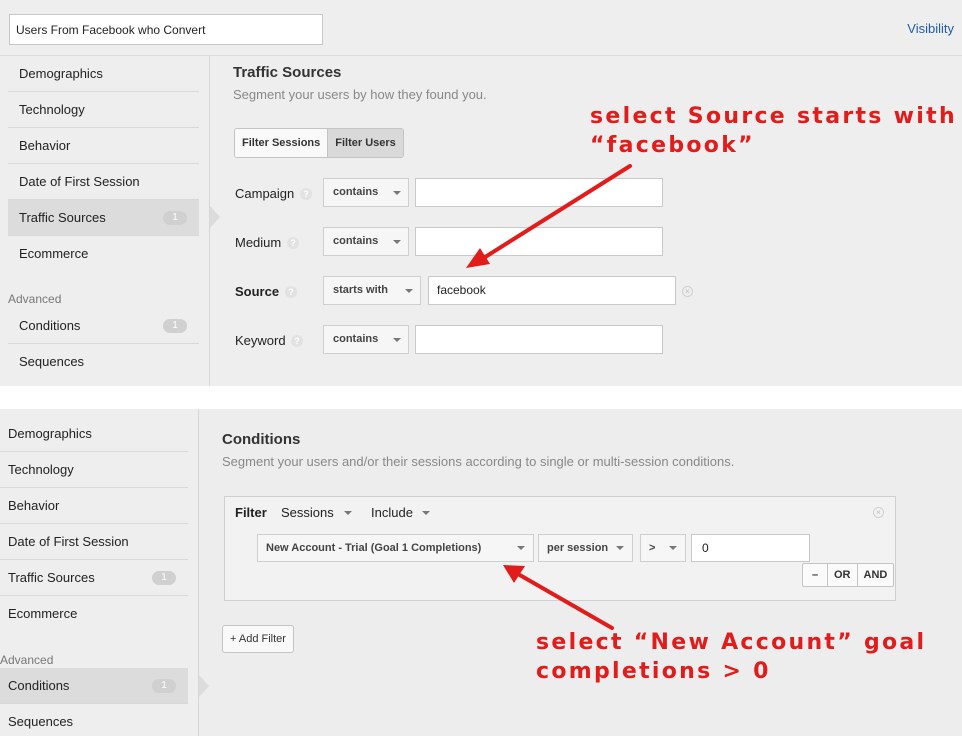 The width and height of the screenshot is (962, 736). Describe the element at coordinates (842, 575) in the screenshot. I see `or-button: OR` at that location.